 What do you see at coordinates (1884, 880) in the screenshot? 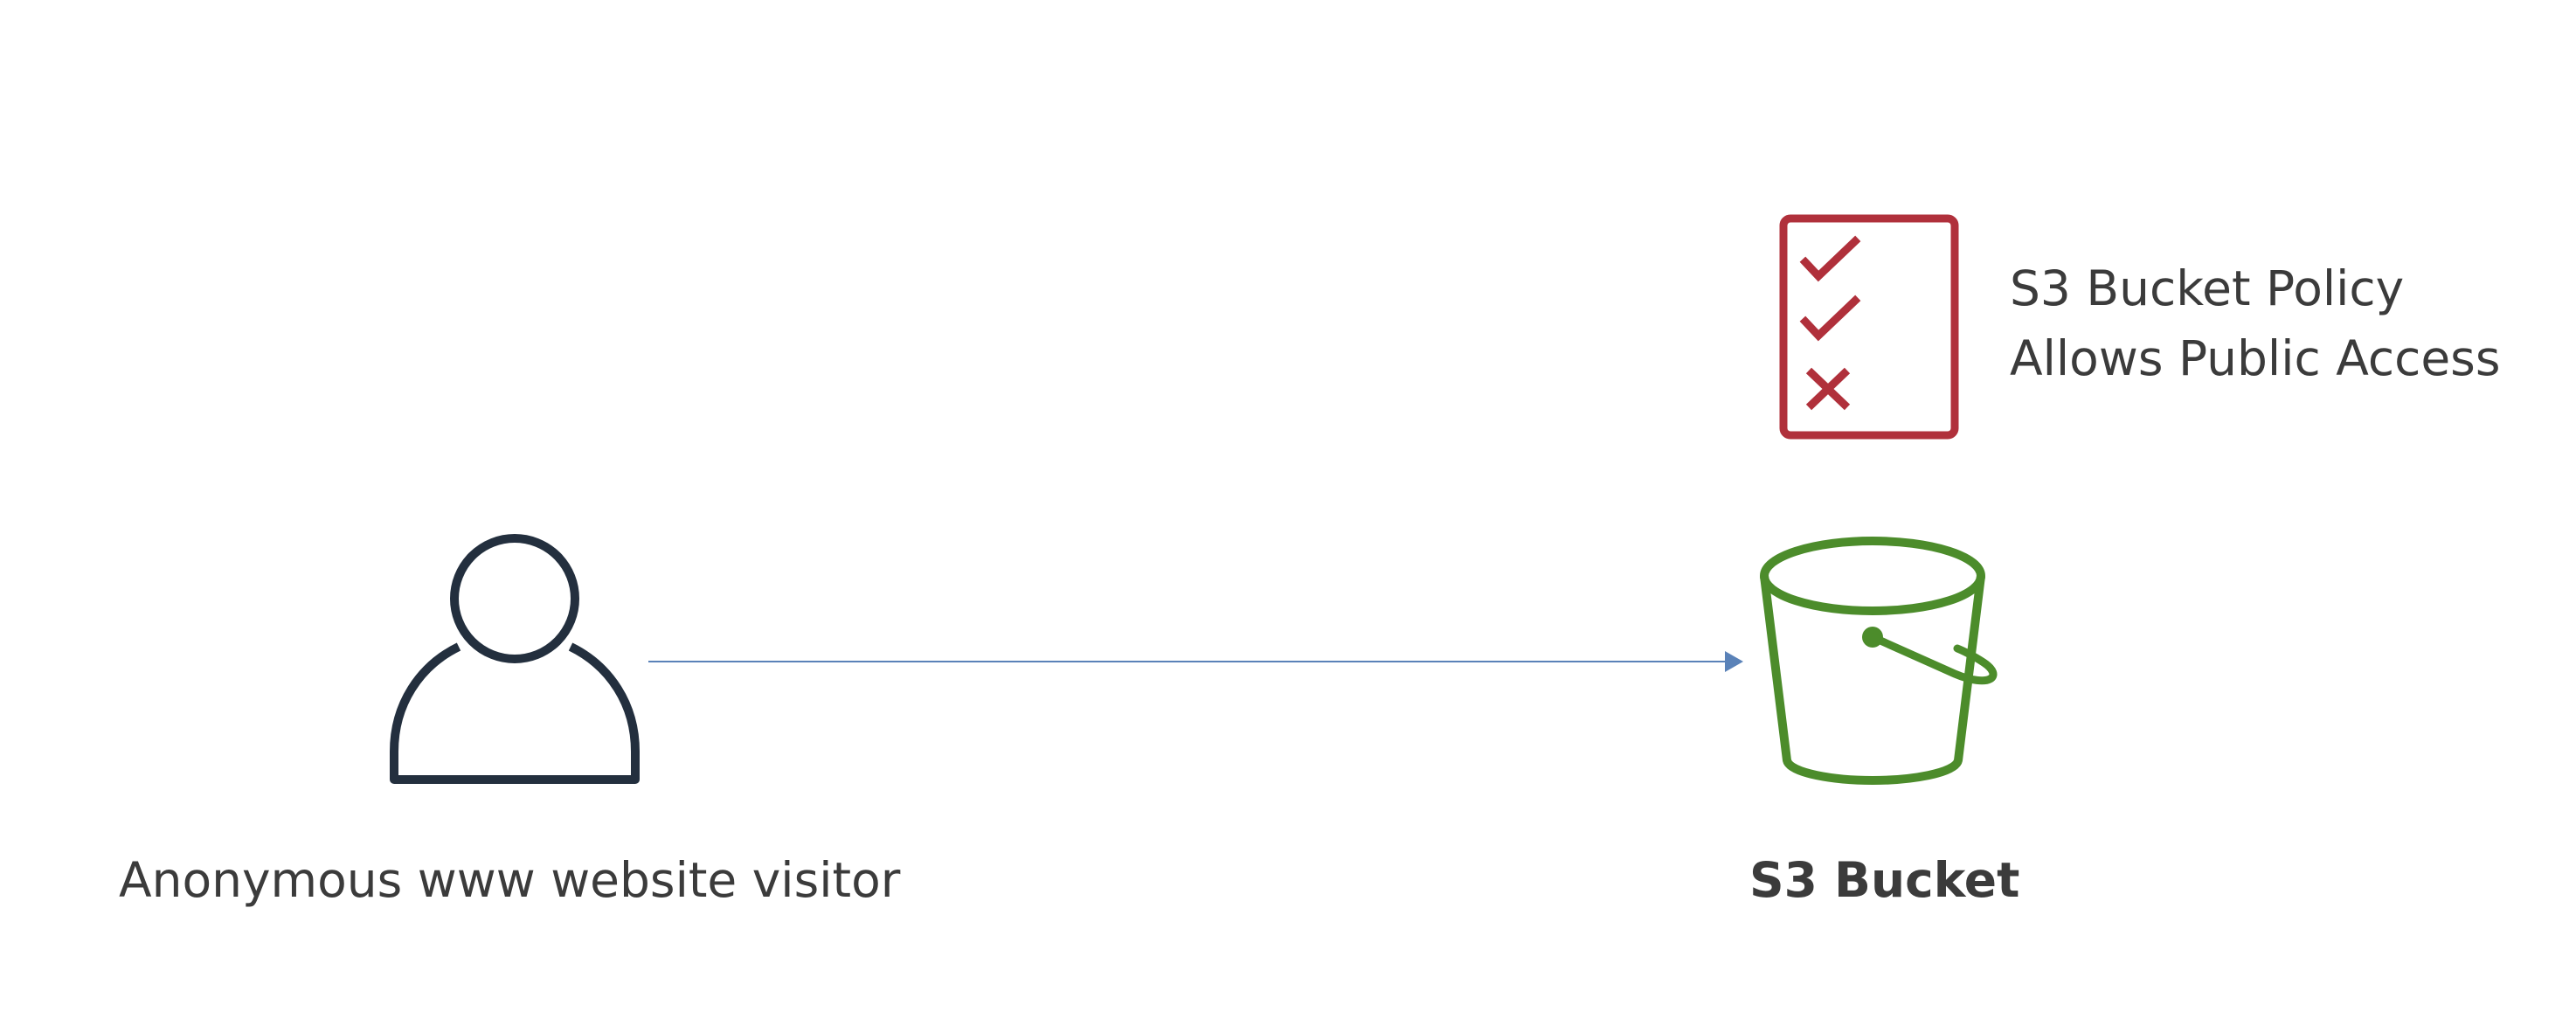
I see `bucket-label: S3 Bucket` at bounding box center [1884, 880].